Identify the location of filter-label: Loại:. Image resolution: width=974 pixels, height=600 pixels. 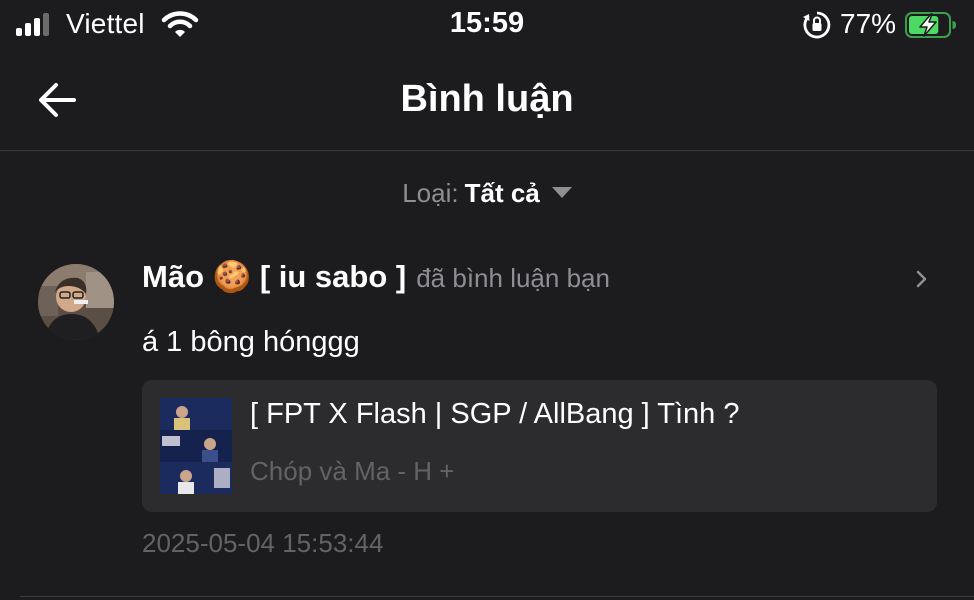
(430, 193).